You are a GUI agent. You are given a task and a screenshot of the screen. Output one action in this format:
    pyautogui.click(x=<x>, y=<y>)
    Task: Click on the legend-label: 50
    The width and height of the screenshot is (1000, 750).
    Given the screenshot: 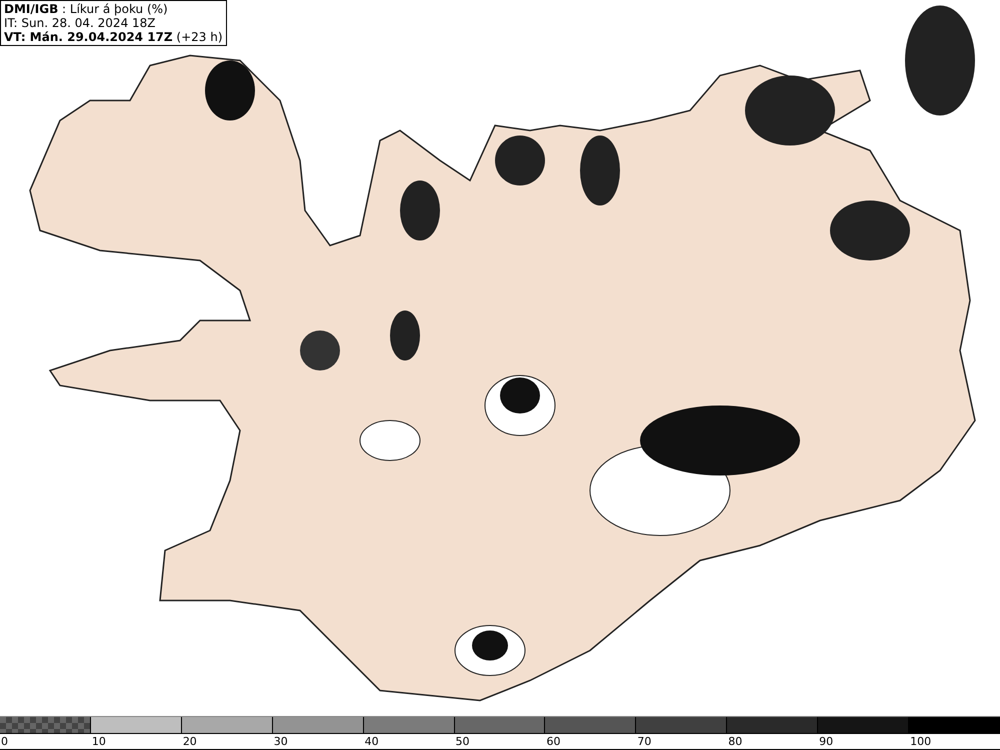 What is the action you would take?
    pyautogui.click(x=463, y=741)
    